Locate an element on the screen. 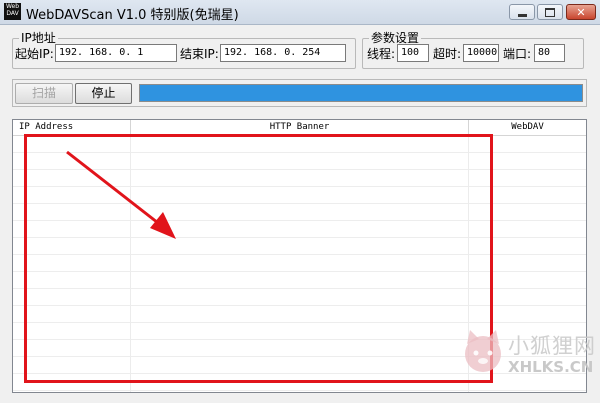 Image resolution: width=600 pixels, height=403 pixels. watermark-text-cn: 小狐狸网 is located at coordinates (552, 346).